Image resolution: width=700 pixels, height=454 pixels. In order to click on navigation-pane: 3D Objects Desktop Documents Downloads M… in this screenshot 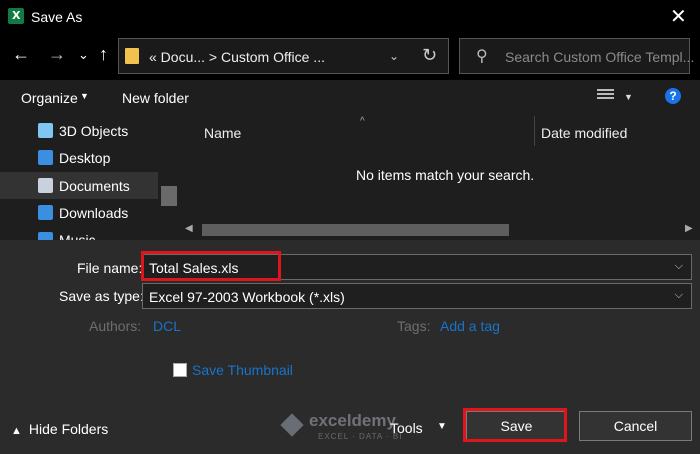, I will do `click(90, 178)`.